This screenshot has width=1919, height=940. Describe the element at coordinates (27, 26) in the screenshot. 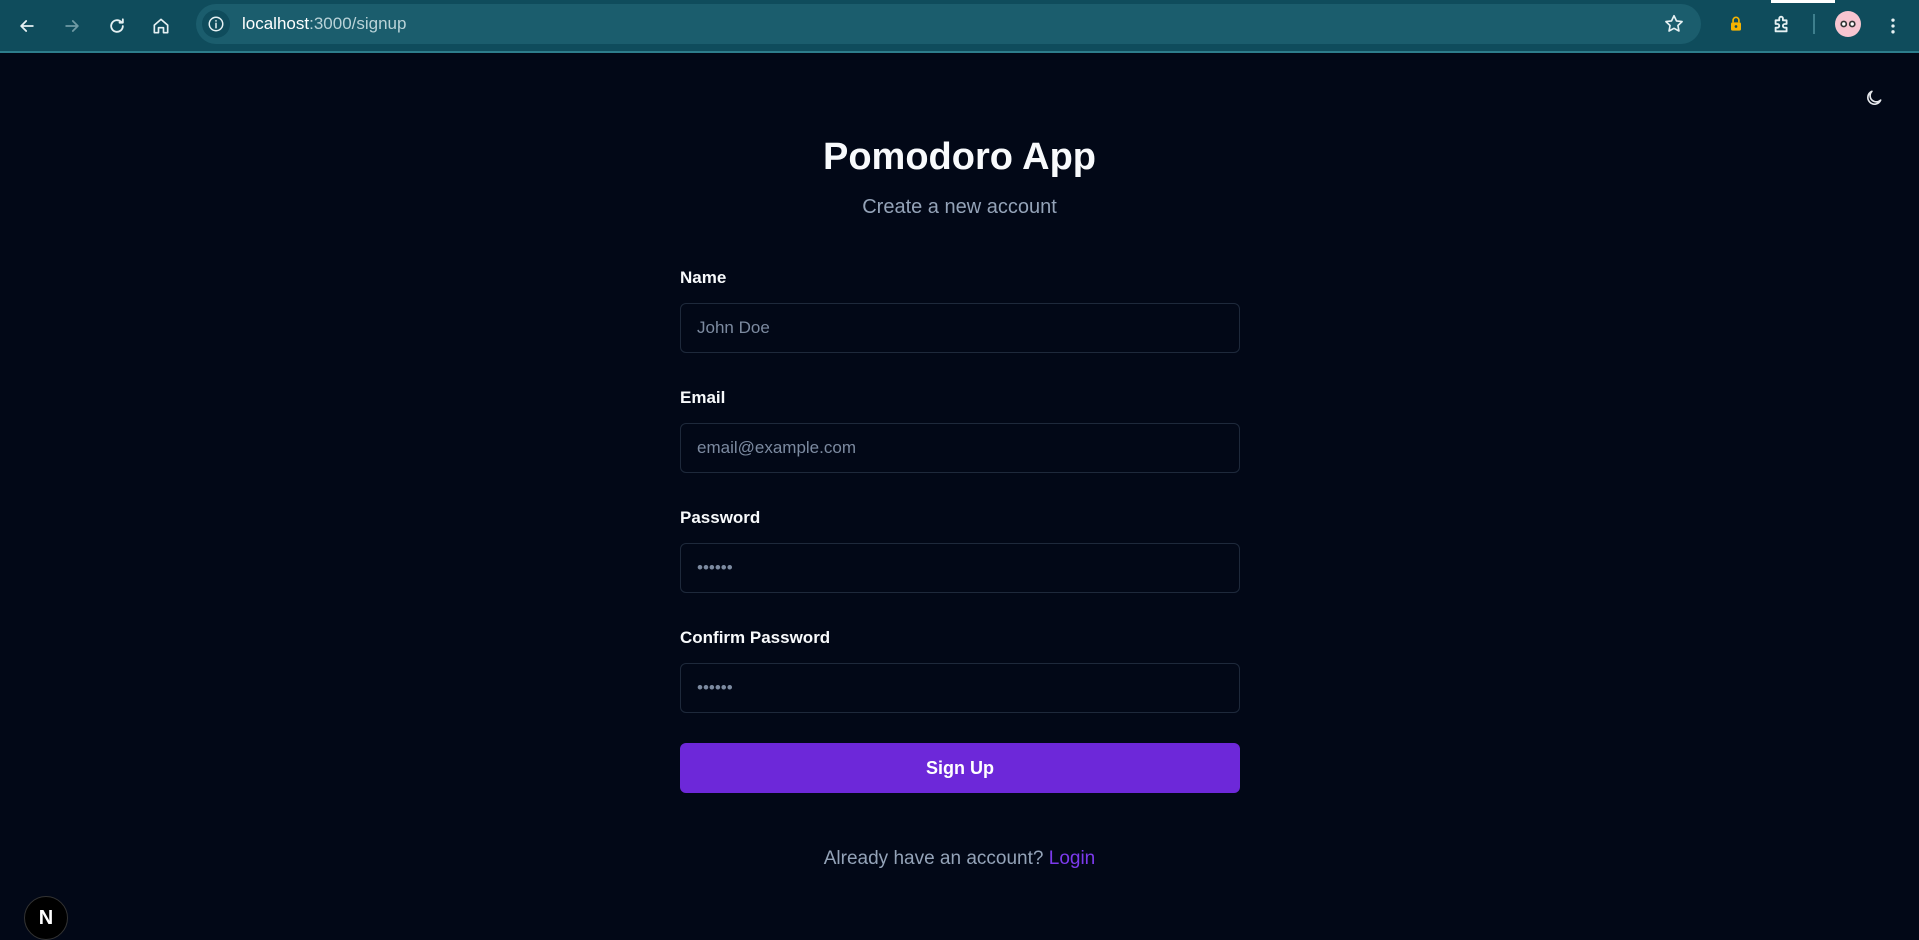

I see `back-icon` at that location.